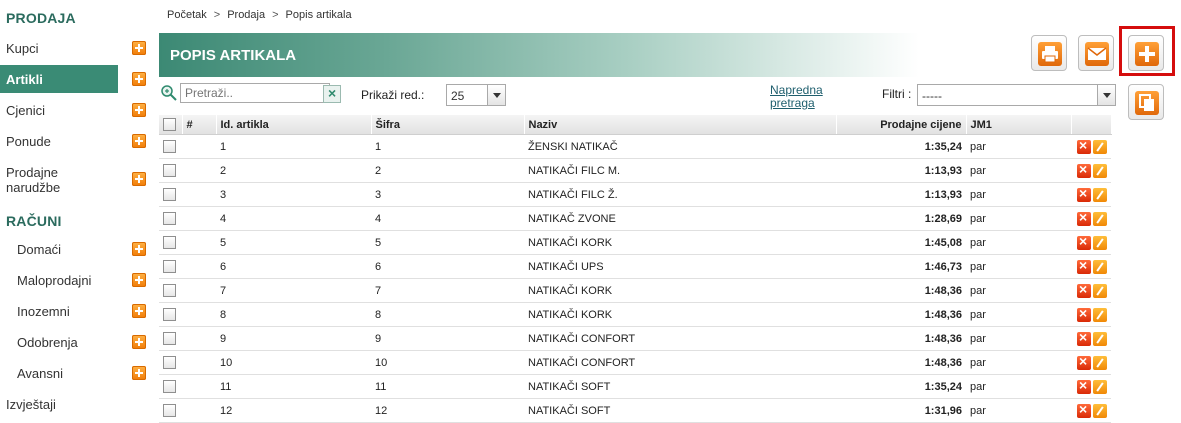 Image resolution: width=1181 pixels, height=423 pixels. What do you see at coordinates (59, 79) in the screenshot?
I see `sidebar-item-artikli: Artikli` at bounding box center [59, 79].